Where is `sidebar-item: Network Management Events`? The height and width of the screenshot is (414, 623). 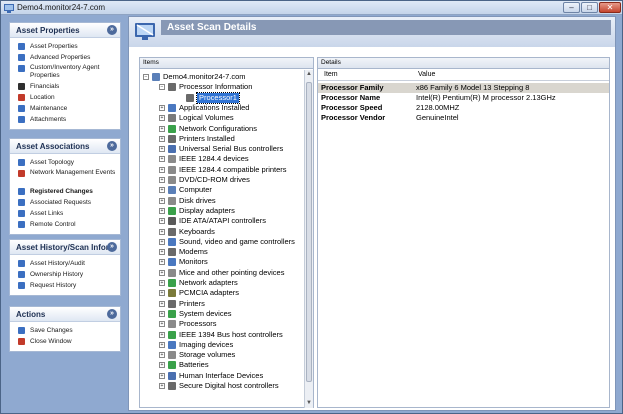
sidebar-item: Network Management Events is located at coordinates (65, 177).